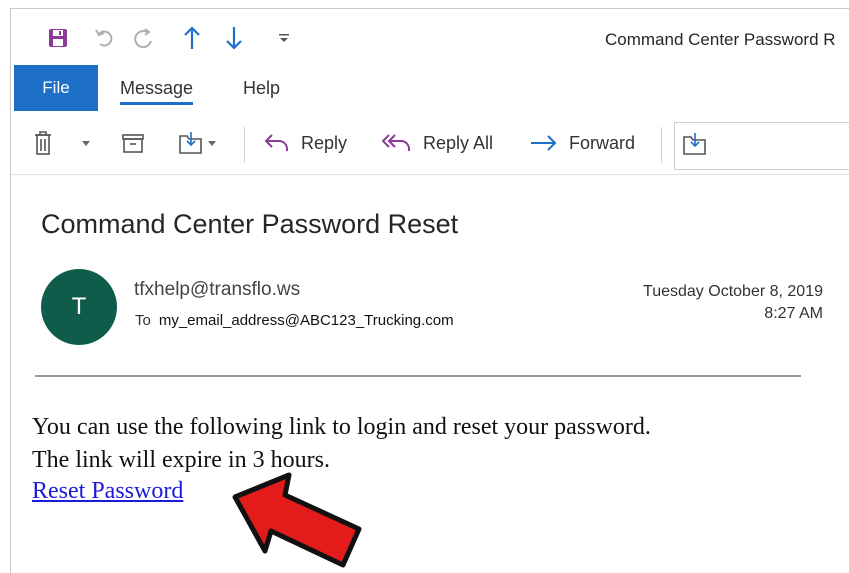 The width and height of the screenshot is (849, 573). What do you see at coordinates (107, 491) in the screenshot?
I see `reset-password-link: Reset Password` at bounding box center [107, 491].